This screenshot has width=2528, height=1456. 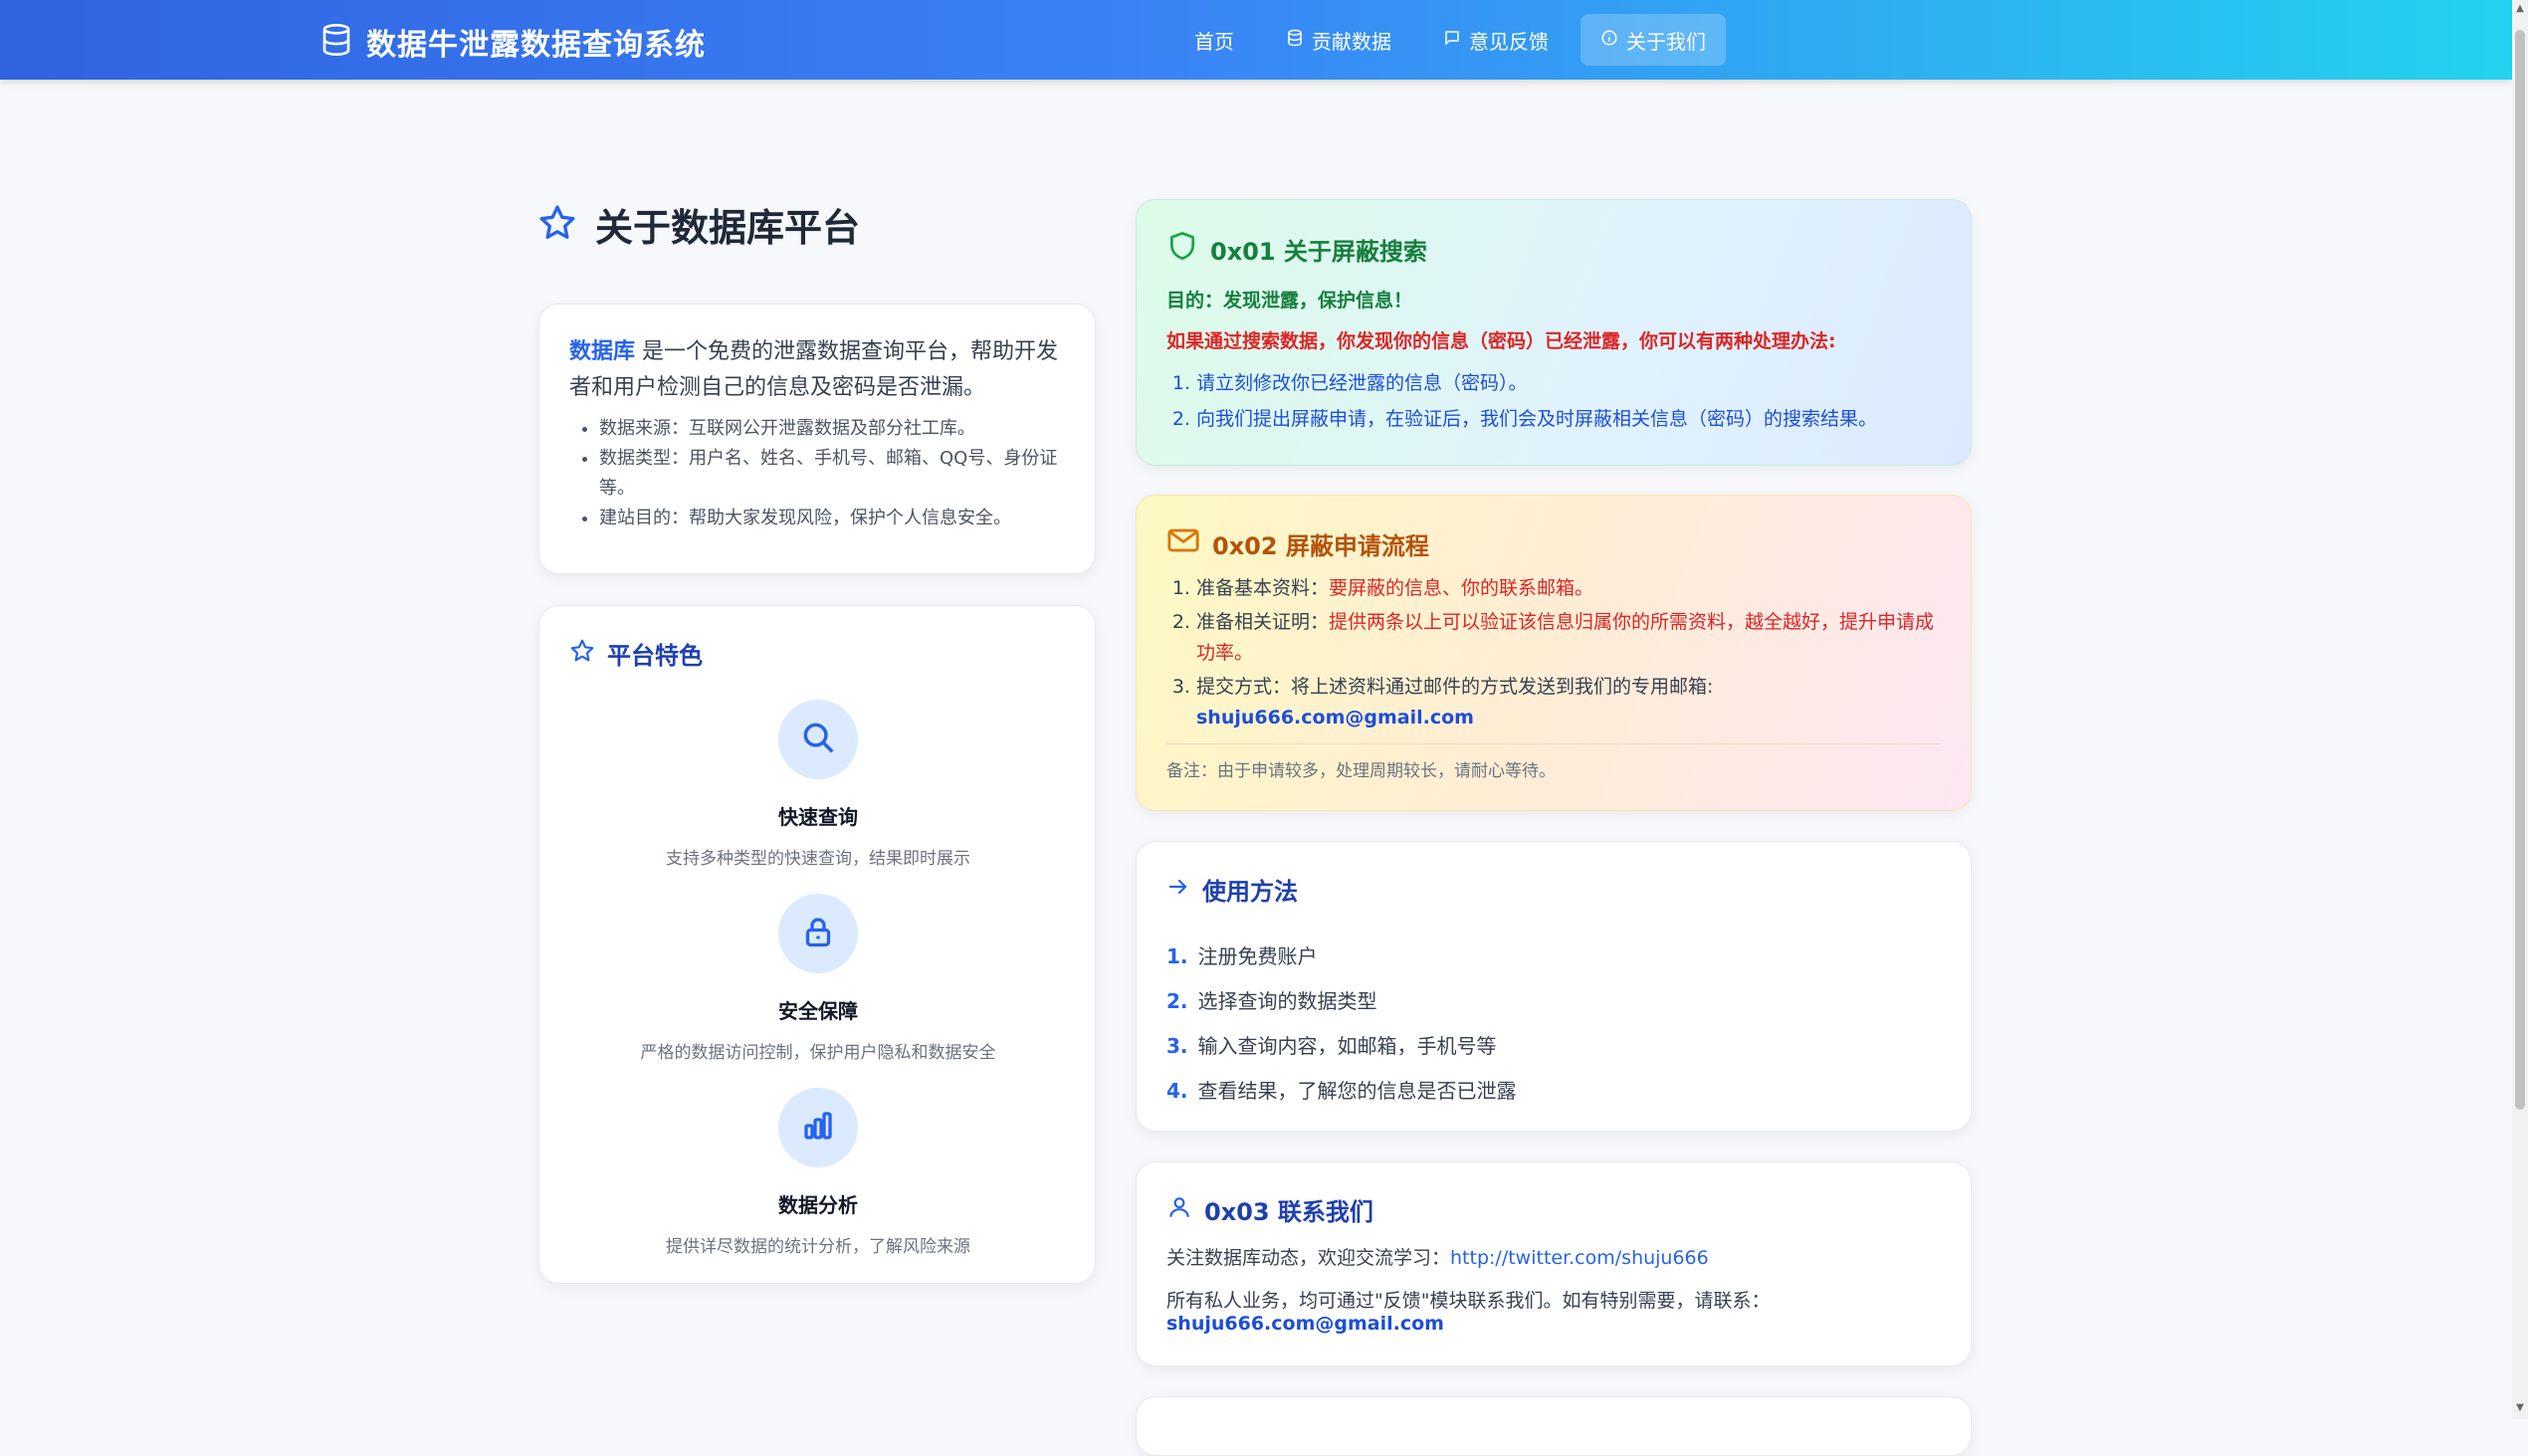 I want to click on step-number: 3., so click(x=1177, y=1046).